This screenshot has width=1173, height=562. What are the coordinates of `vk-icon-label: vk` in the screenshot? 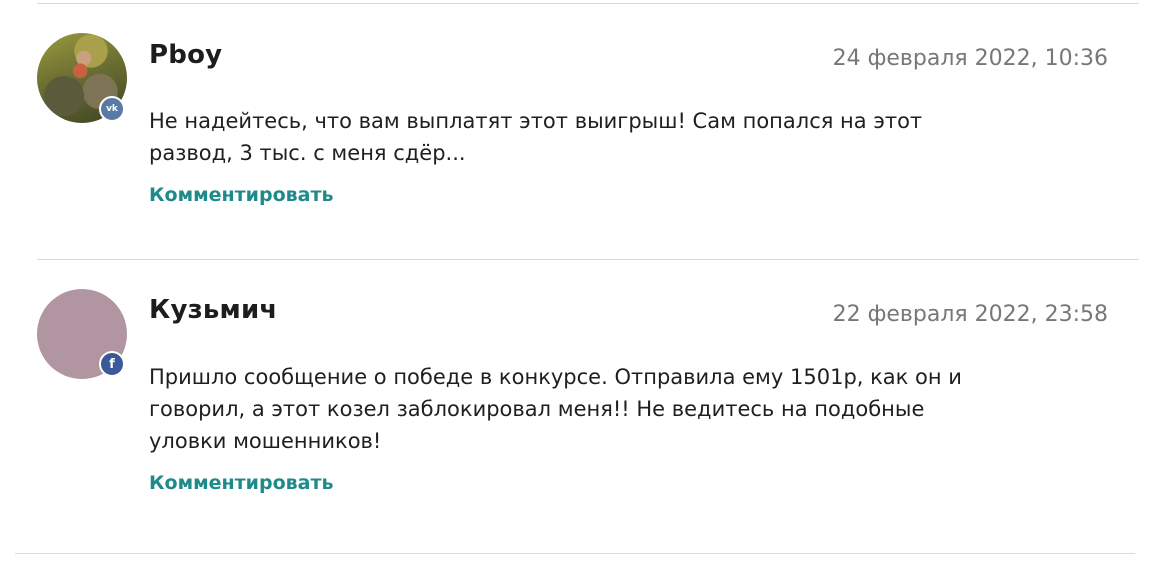 It's located at (112, 109).